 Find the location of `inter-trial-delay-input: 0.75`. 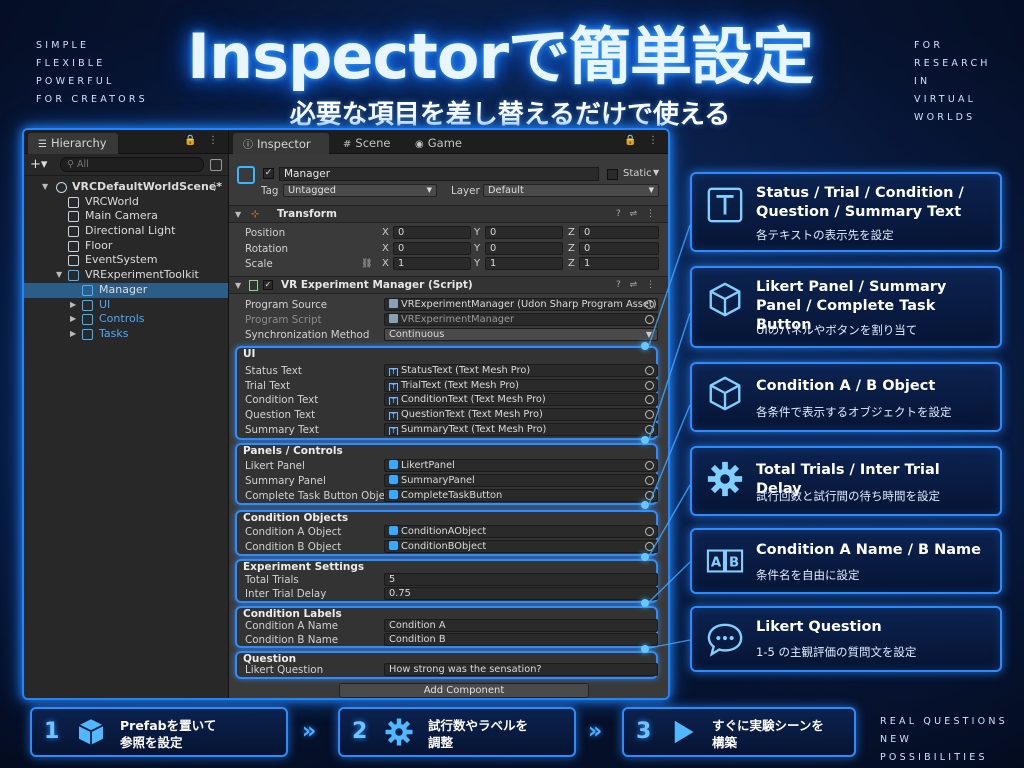

inter-trial-delay-input: 0.75 is located at coordinates (521, 593).